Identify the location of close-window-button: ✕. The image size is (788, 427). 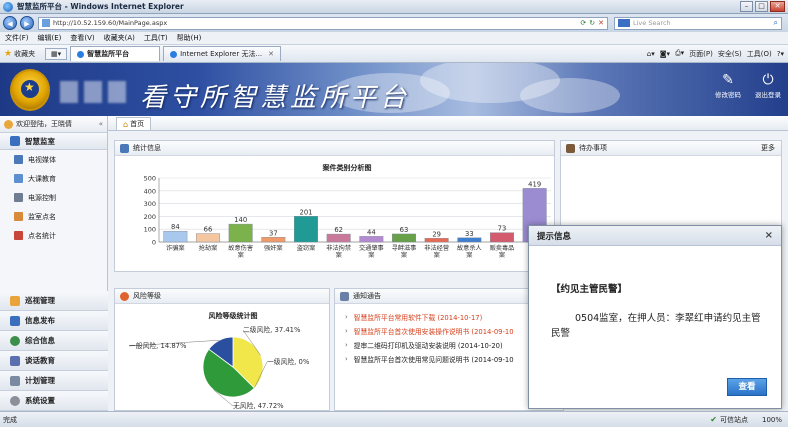
(777, 6).